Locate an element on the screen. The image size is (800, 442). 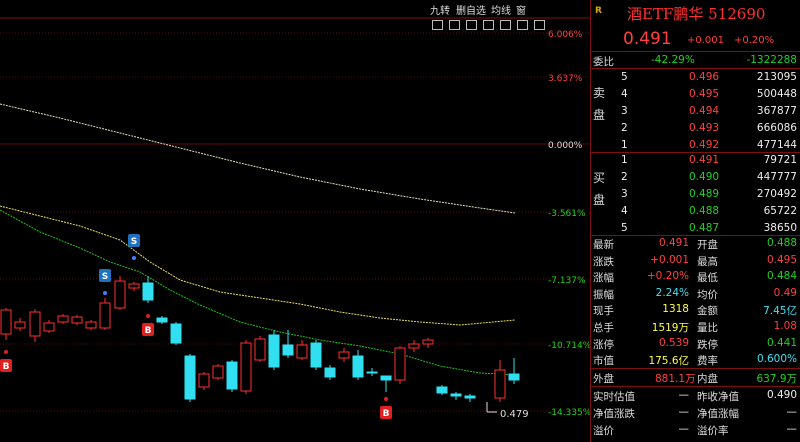
ask-level-row: 2 0.493 666086 is located at coordinates (695, 128).